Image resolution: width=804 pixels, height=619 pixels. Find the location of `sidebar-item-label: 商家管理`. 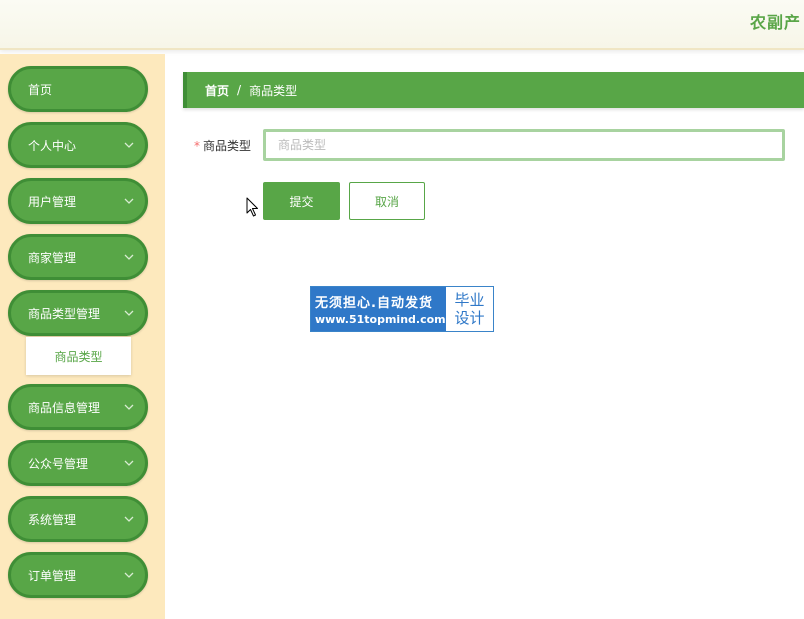

sidebar-item-label: 商家管理 is located at coordinates (52, 257).